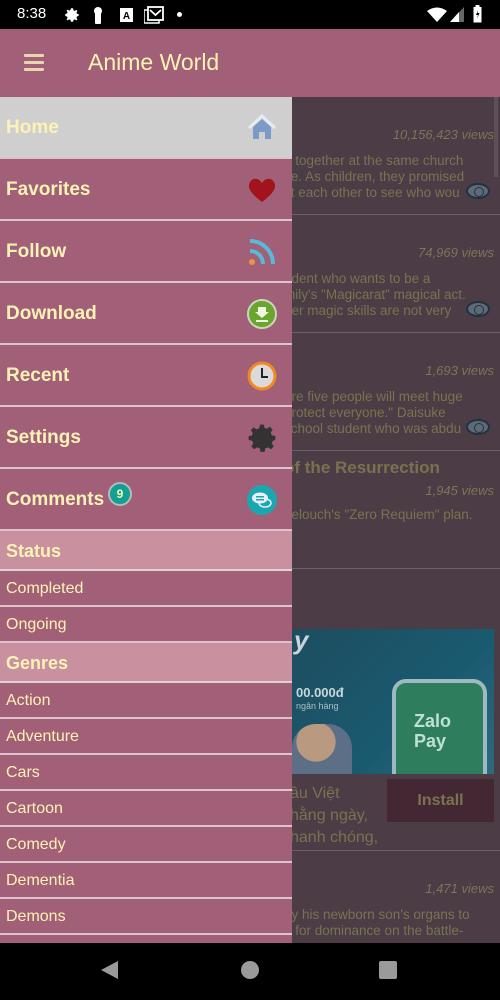  I want to click on anime-title: of the Resurrection, so click(362, 467).